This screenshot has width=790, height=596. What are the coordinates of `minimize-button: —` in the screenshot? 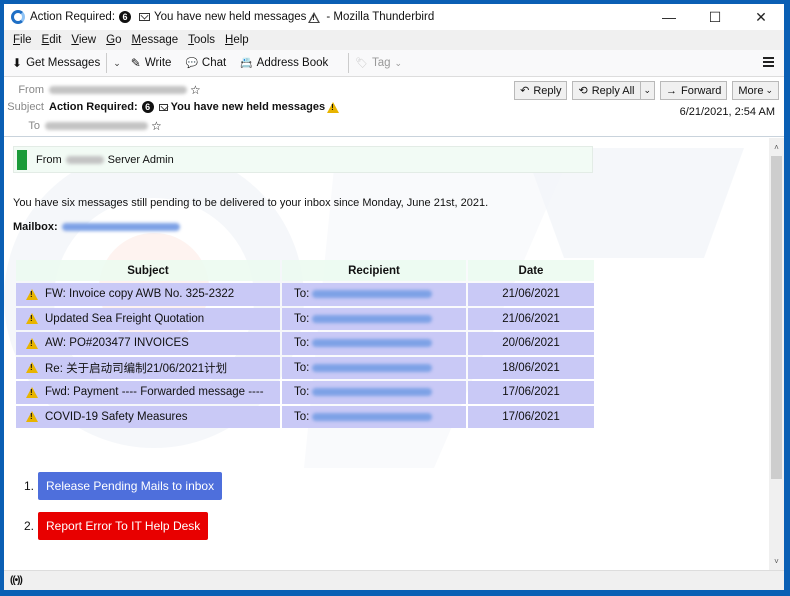 It's located at (669, 17).